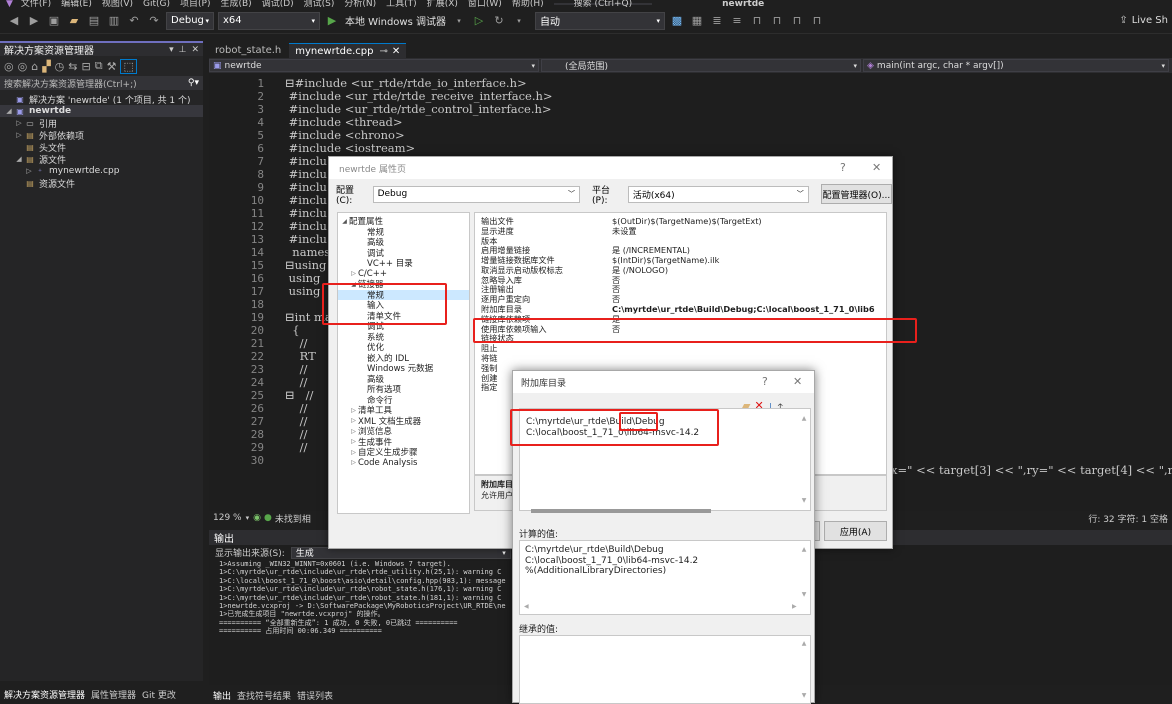  What do you see at coordinates (86, 66) in the screenshot?
I see `collapse-all-icon: ⊟` at bounding box center [86, 66].